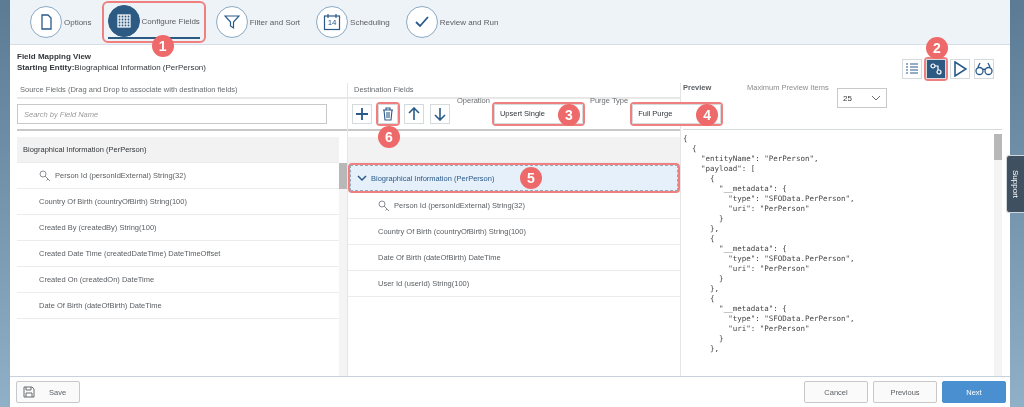 Image resolution: width=1024 pixels, height=407 pixels. I want to click on mapping-view-button, so click(936, 69).